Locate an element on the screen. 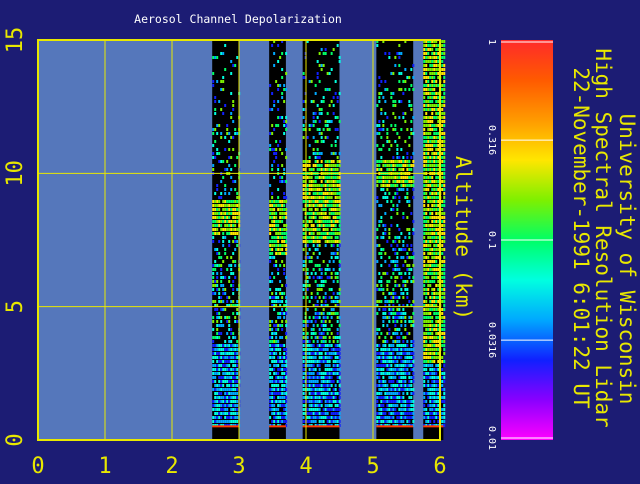  y-tick-labels: 0 5 10 15 is located at coordinates (15, 237).